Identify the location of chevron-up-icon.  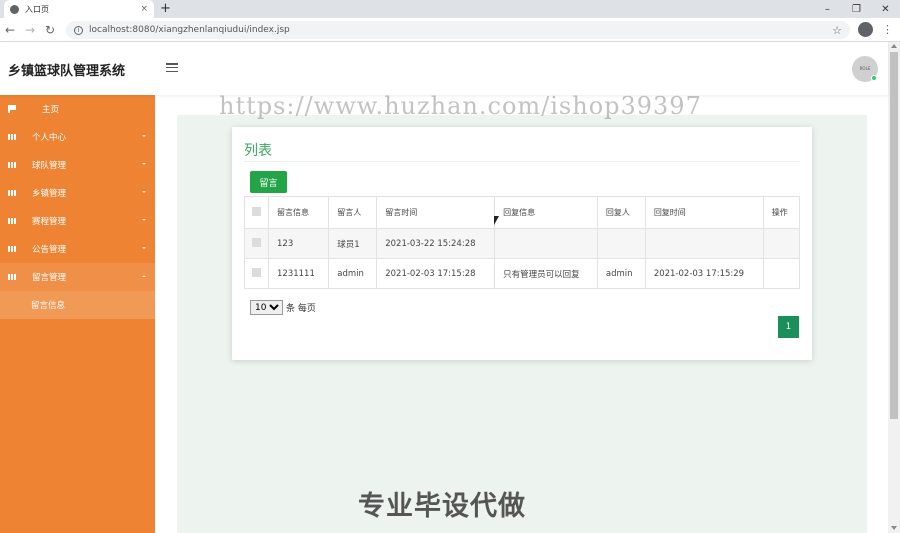
(144, 276).